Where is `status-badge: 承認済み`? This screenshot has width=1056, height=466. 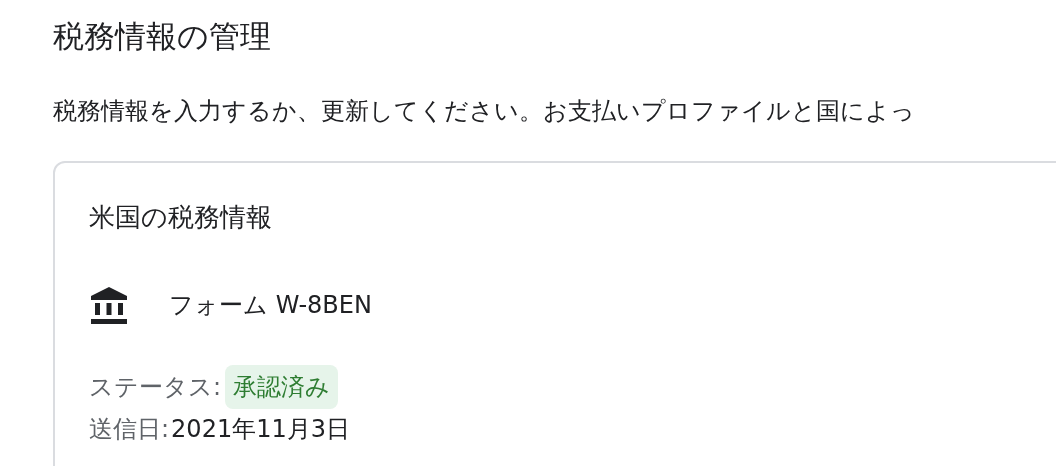
status-badge: 承認済み is located at coordinates (282, 387).